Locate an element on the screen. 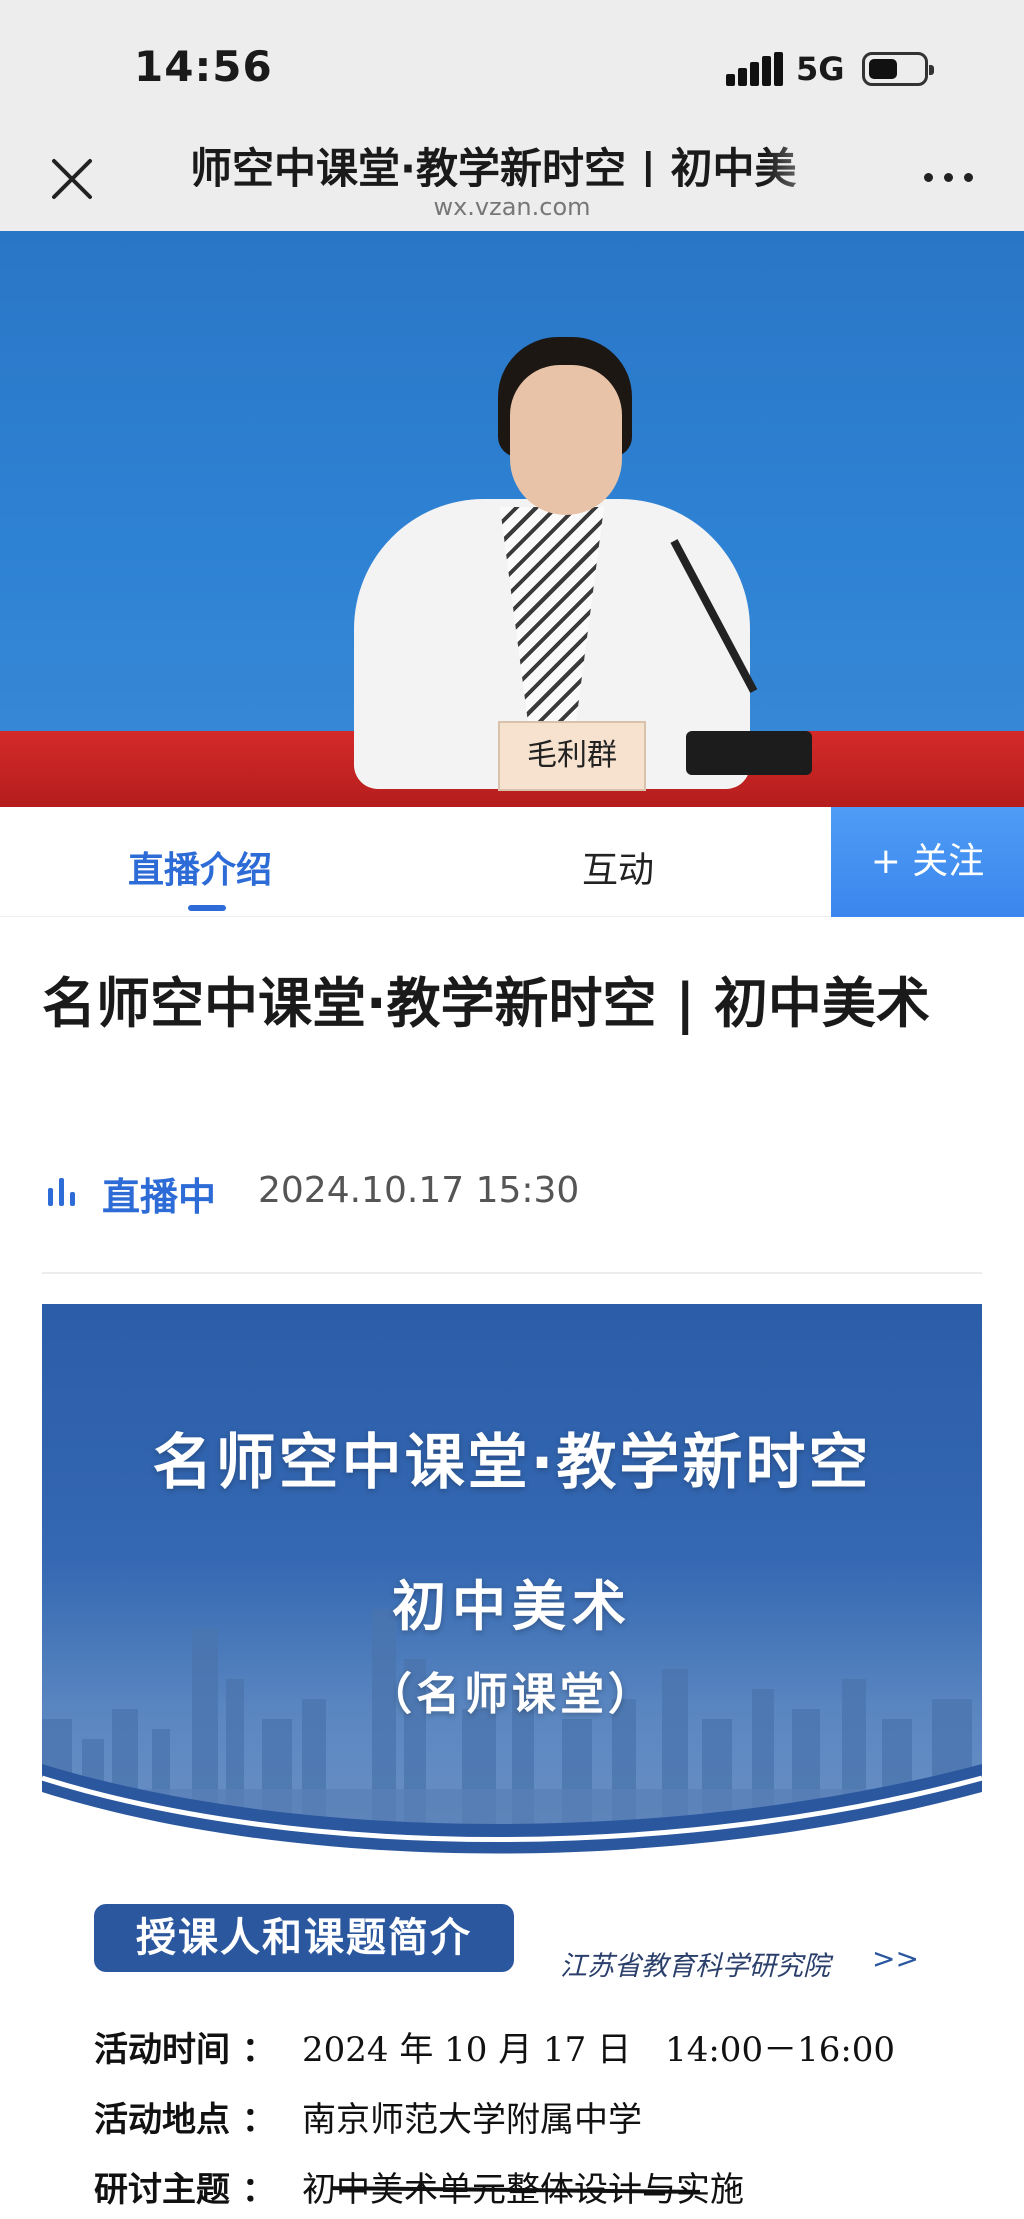  clock: 14:56 is located at coordinates (203, 66).